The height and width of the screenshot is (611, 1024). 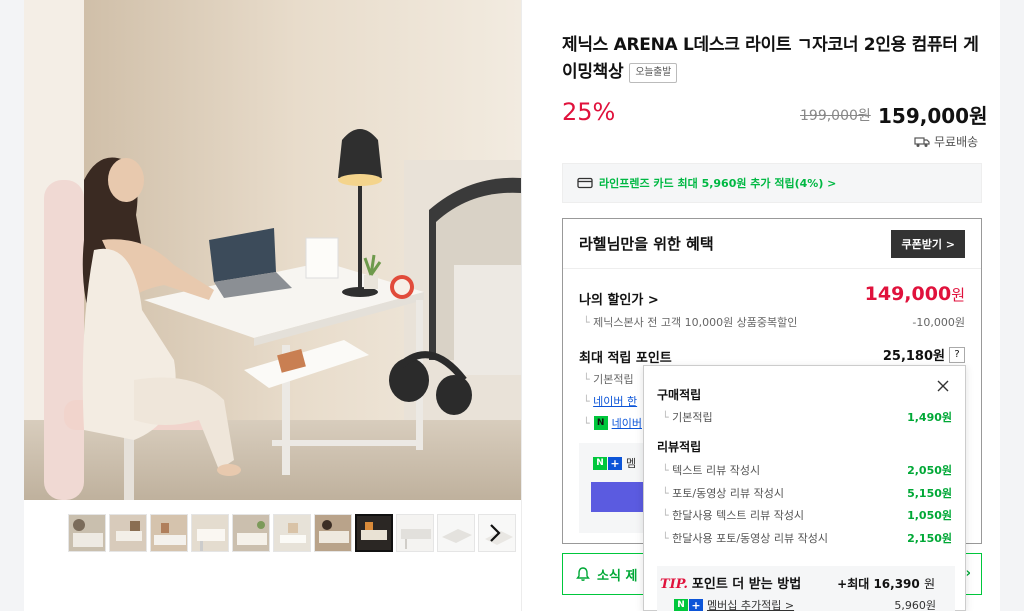 What do you see at coordinates (646, 244) in the screenshot?
I see `benefit-title: 라헬님만을 위한 혜택` at bounding box center [646, 244].